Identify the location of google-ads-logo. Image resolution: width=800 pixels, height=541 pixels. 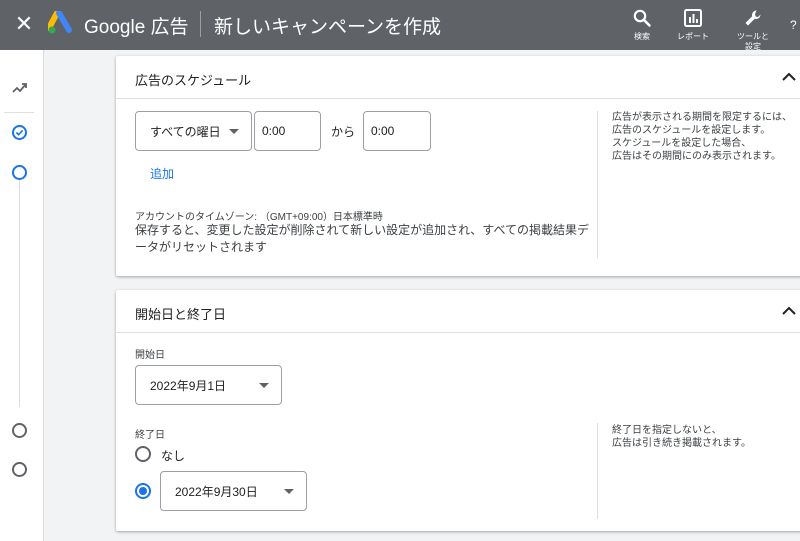
(60, 22).